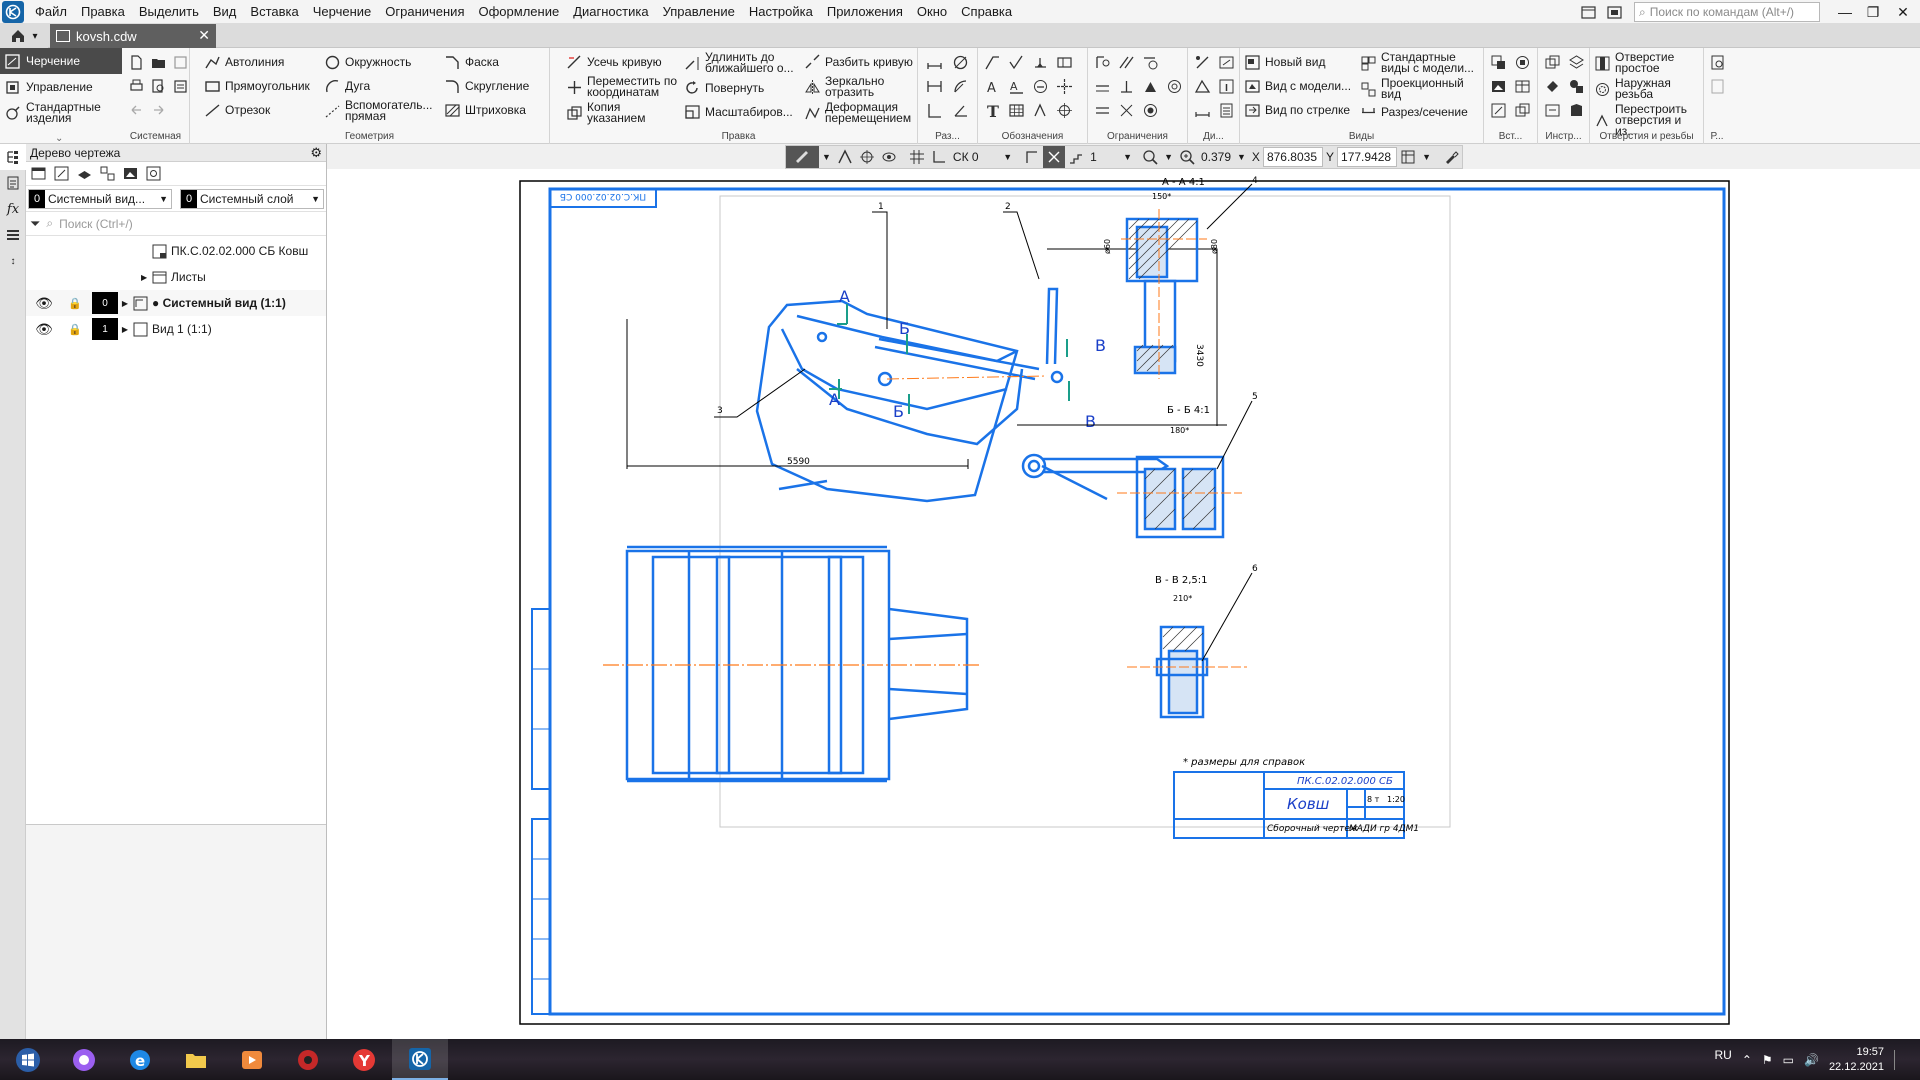  What do you see at coordinates (986, 12) in the screenshot?
I see `menu-help: Справка` at bounding box center [986, 12].